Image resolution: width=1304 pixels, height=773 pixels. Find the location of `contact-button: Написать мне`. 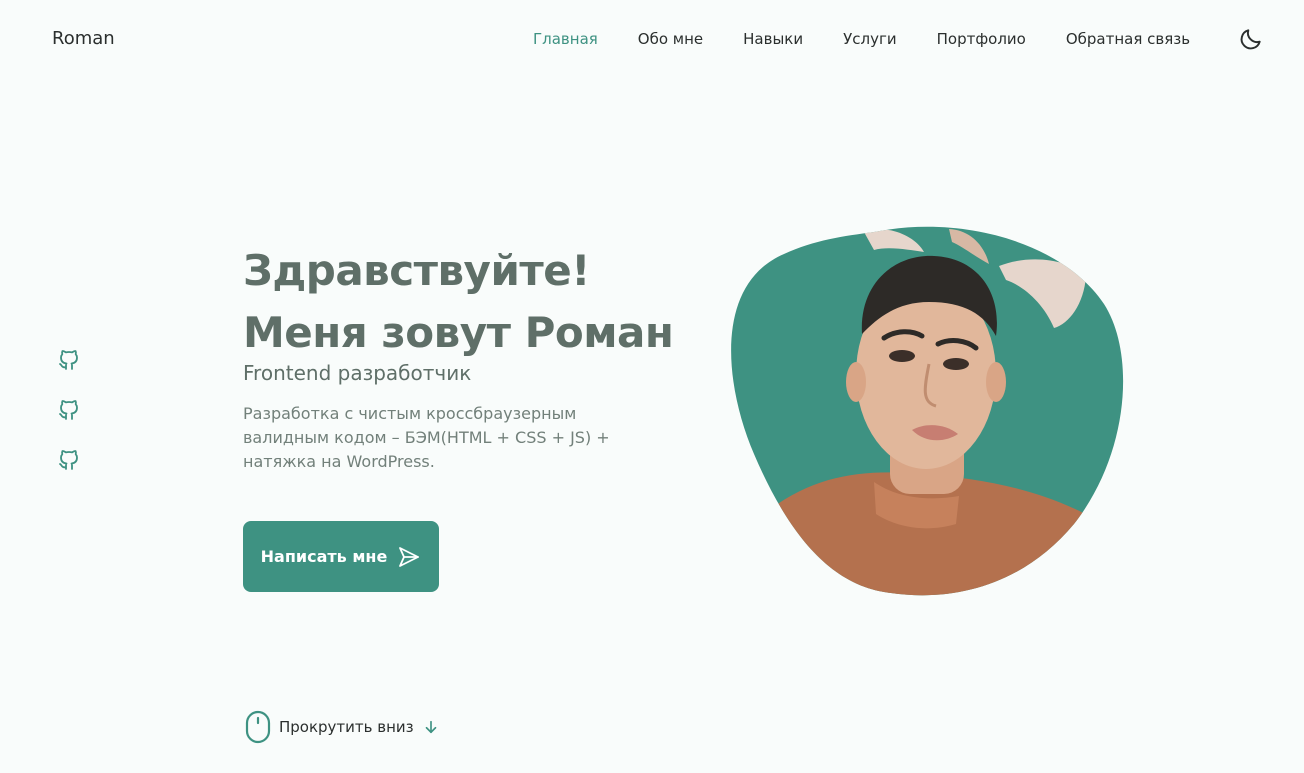

contact-button: Написать мне is located at coordinates (341, 556).